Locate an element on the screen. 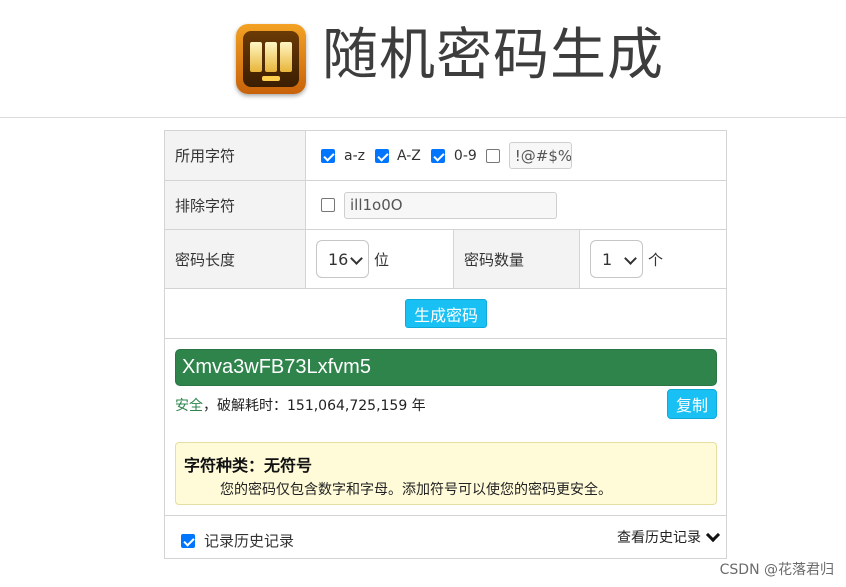  length-count-row: 密码长度 16 位 密码数量 1 个 is located at coordinates (445, 259).